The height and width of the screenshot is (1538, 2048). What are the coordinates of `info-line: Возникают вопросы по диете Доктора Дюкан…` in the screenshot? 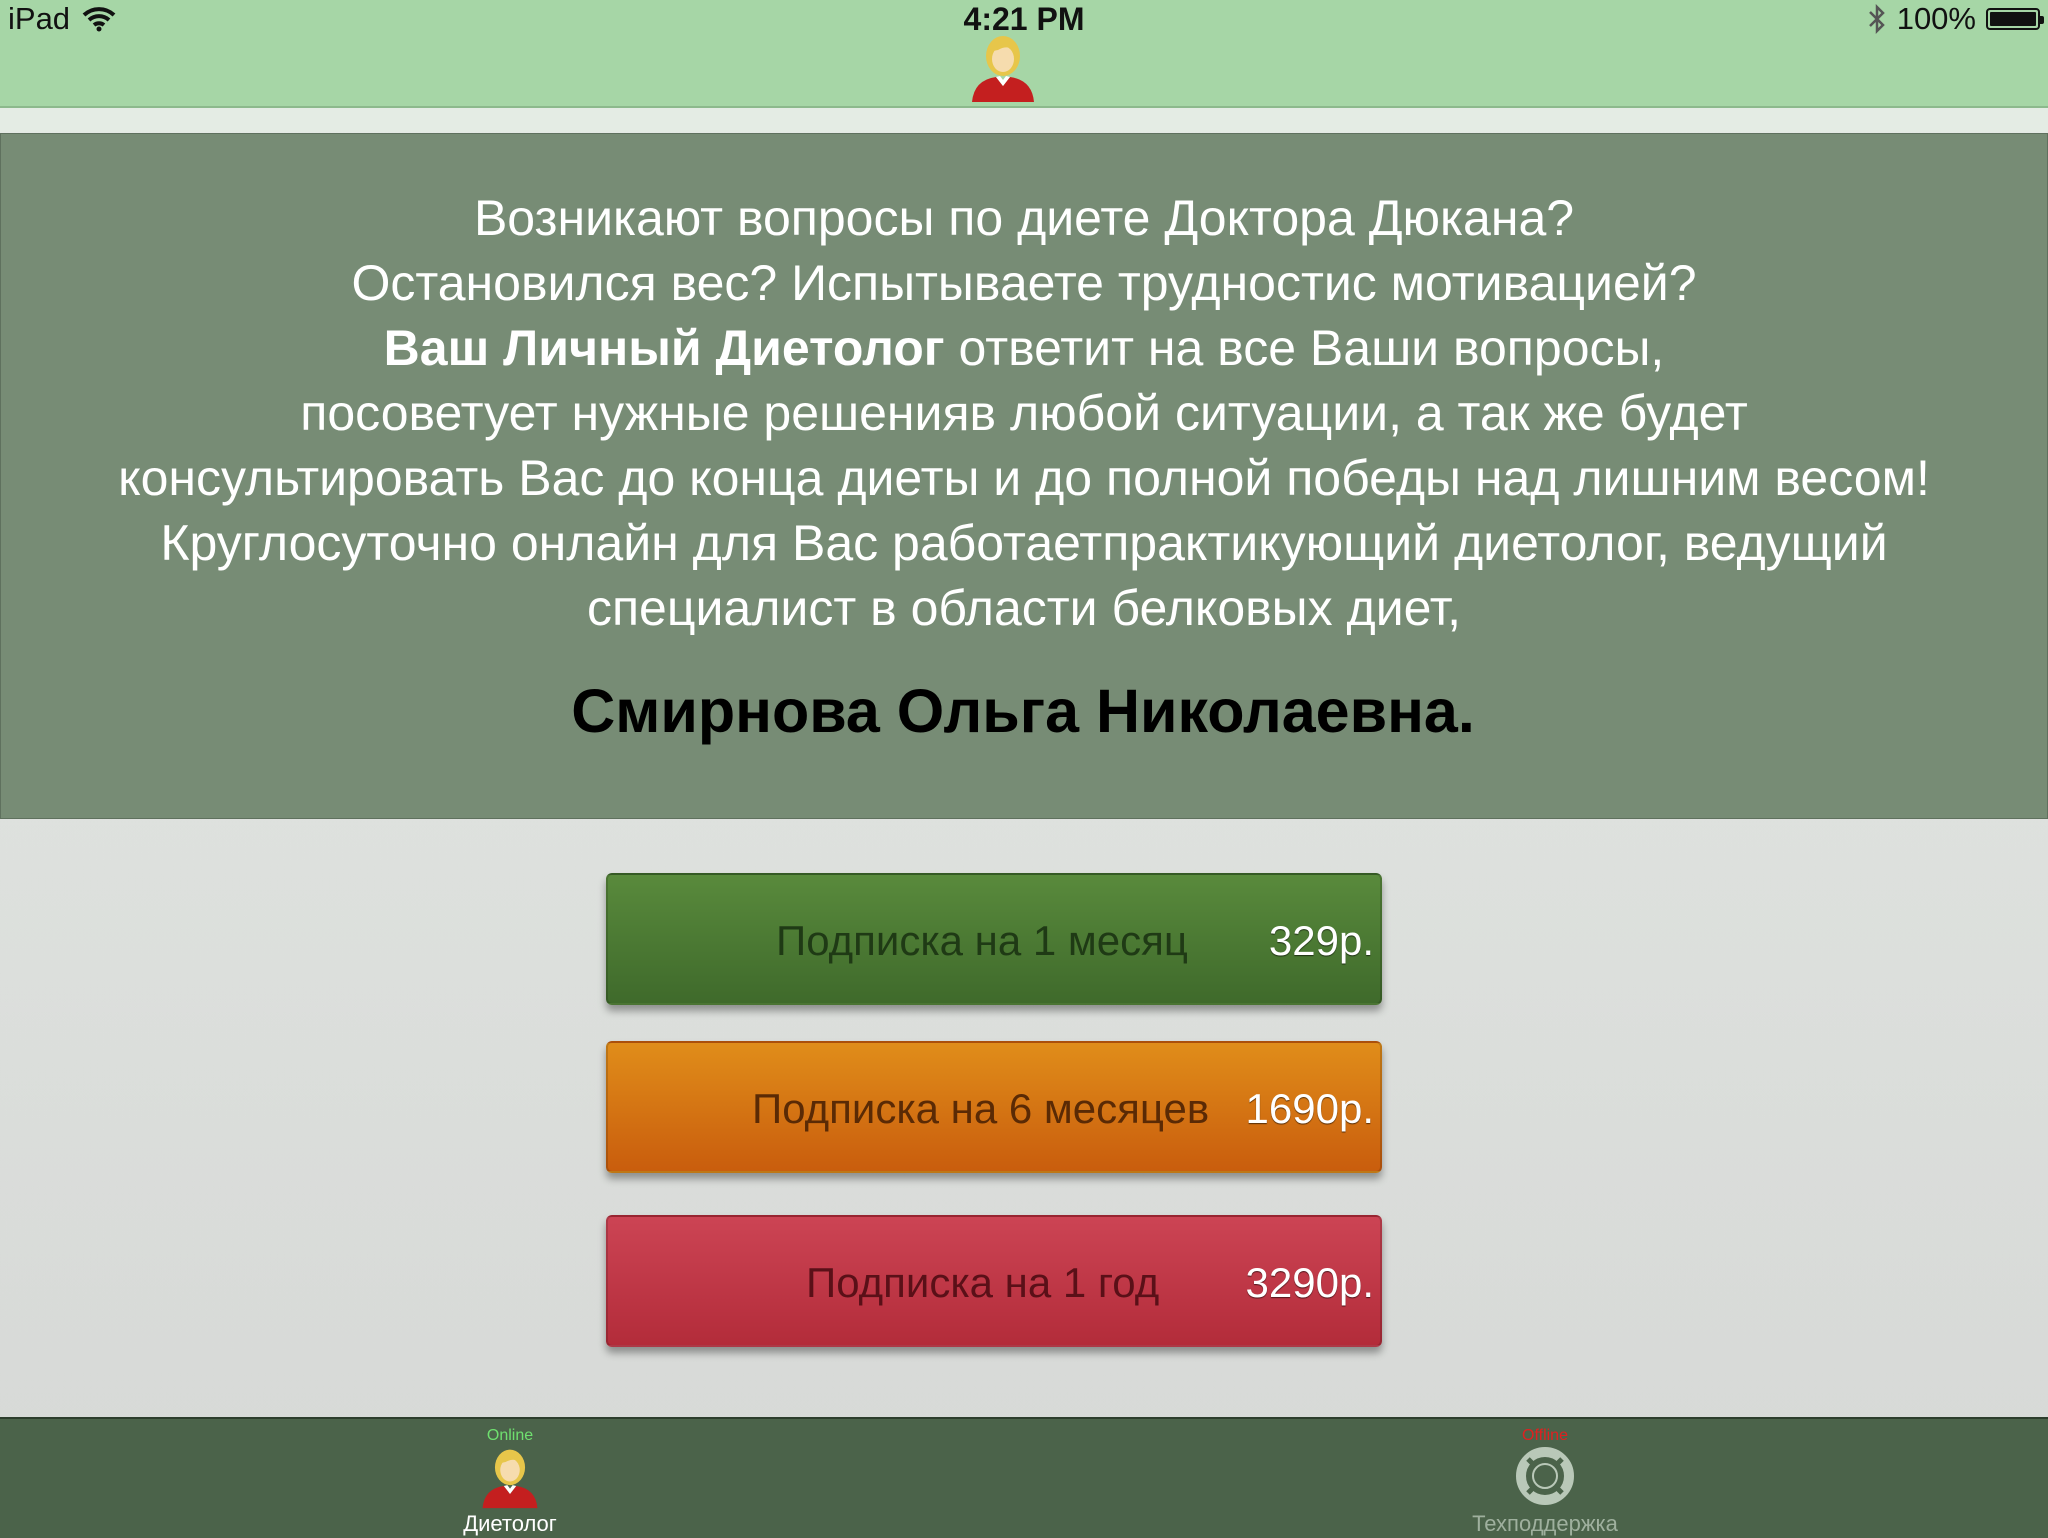 It's located at (1024, 218).